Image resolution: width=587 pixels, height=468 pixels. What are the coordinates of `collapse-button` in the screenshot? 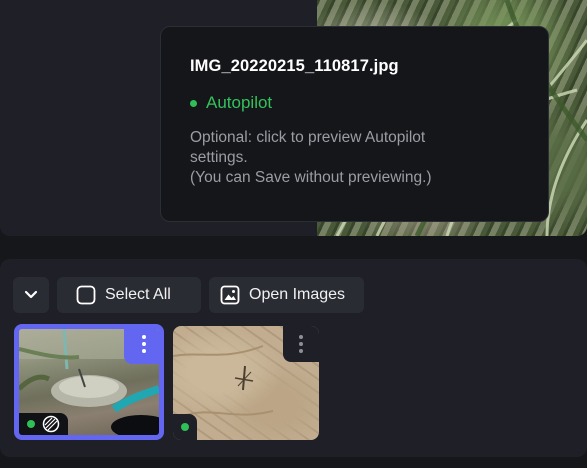 It's located at (31, 295).